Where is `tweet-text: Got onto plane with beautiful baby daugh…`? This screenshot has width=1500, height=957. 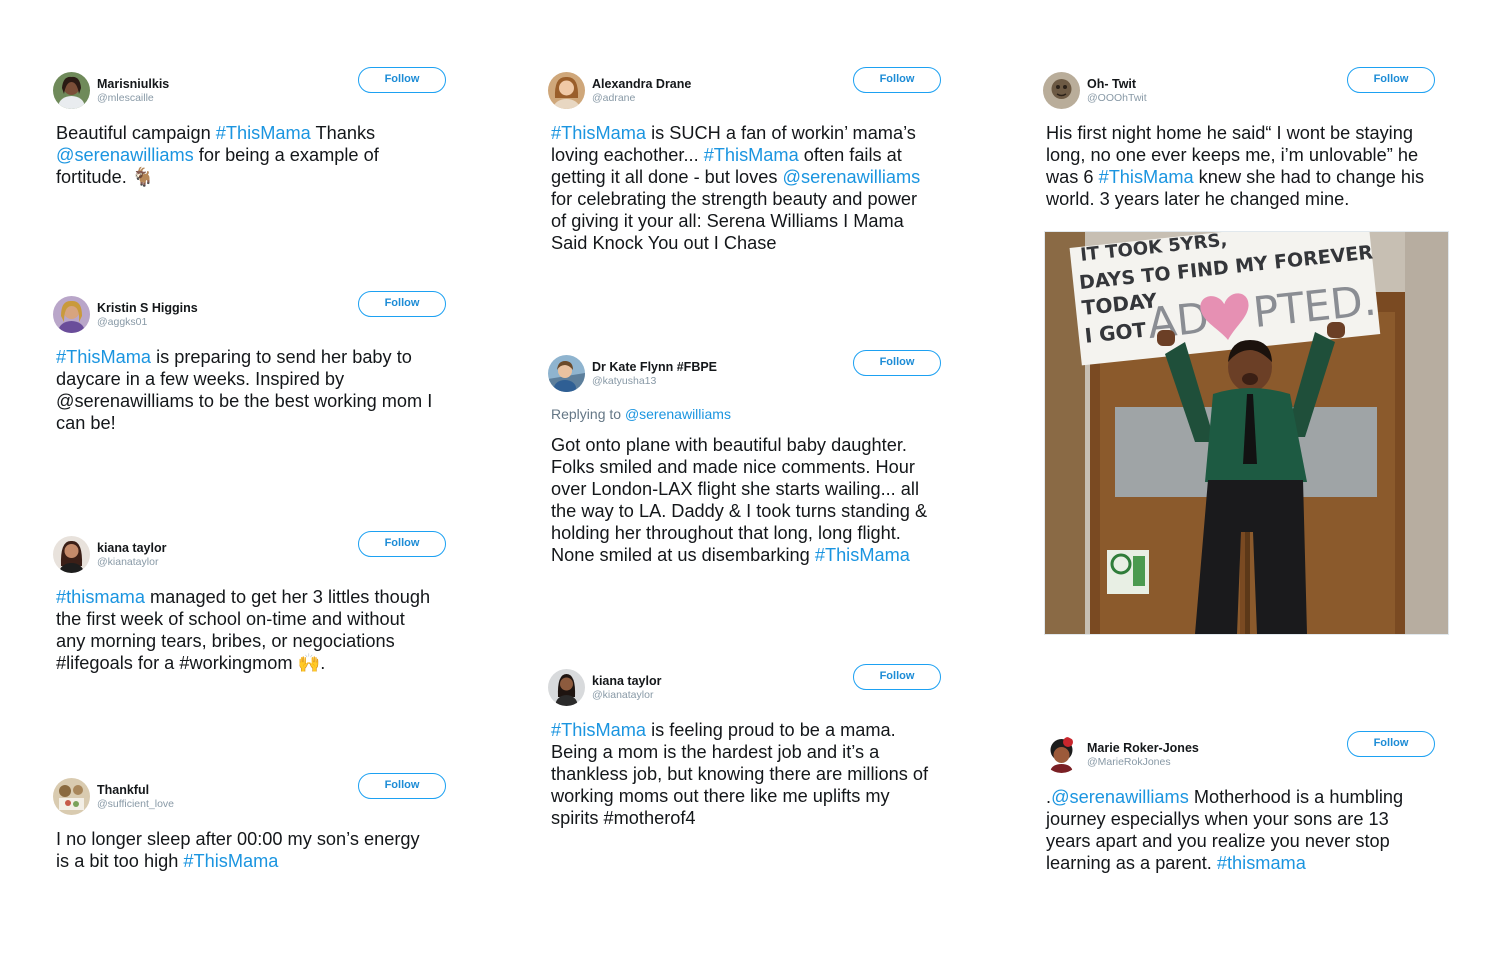
tweet-text: Got onto plane with beautiful baby daugh… is located at coordinates (739, 500).